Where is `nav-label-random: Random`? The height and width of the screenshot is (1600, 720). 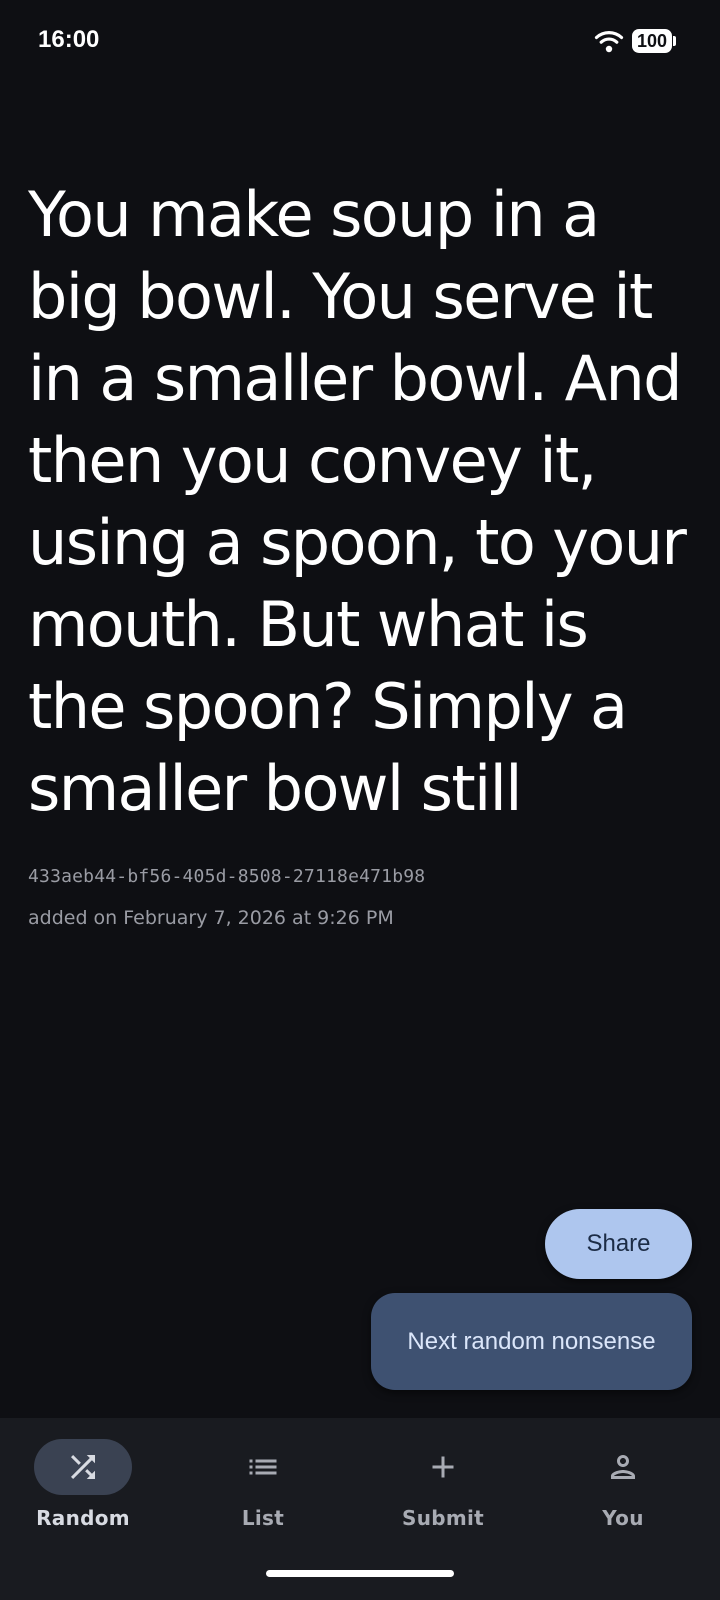 nav-label-random: Random is located at coordinates (83, 1518).